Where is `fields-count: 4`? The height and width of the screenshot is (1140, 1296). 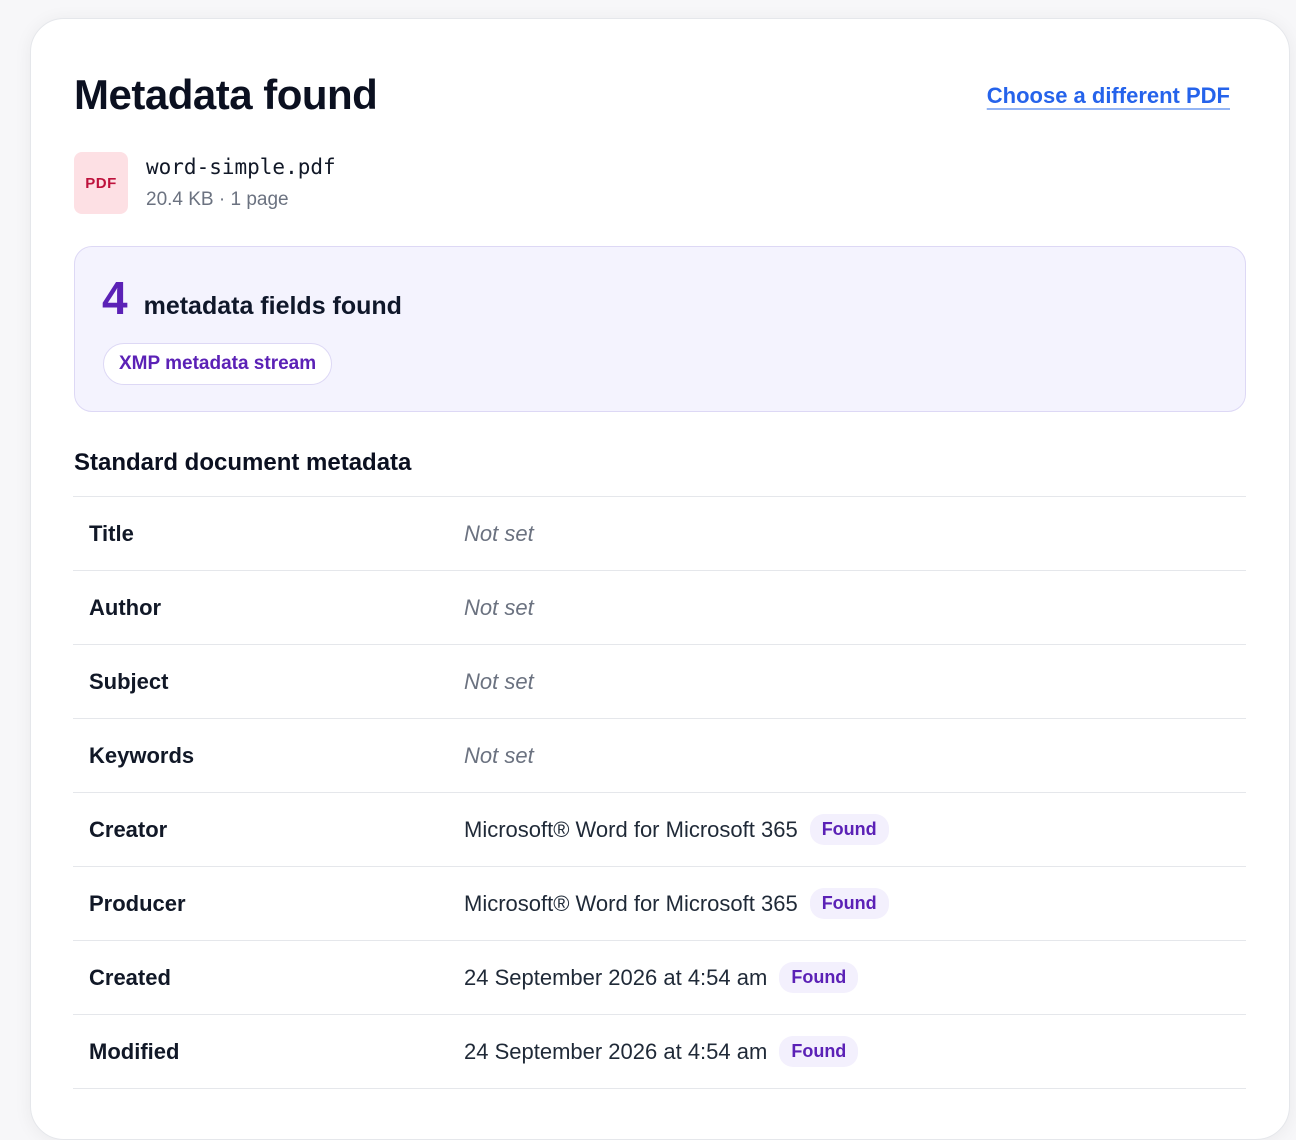 fields-count: 4 is located at coordinates (115, 298).